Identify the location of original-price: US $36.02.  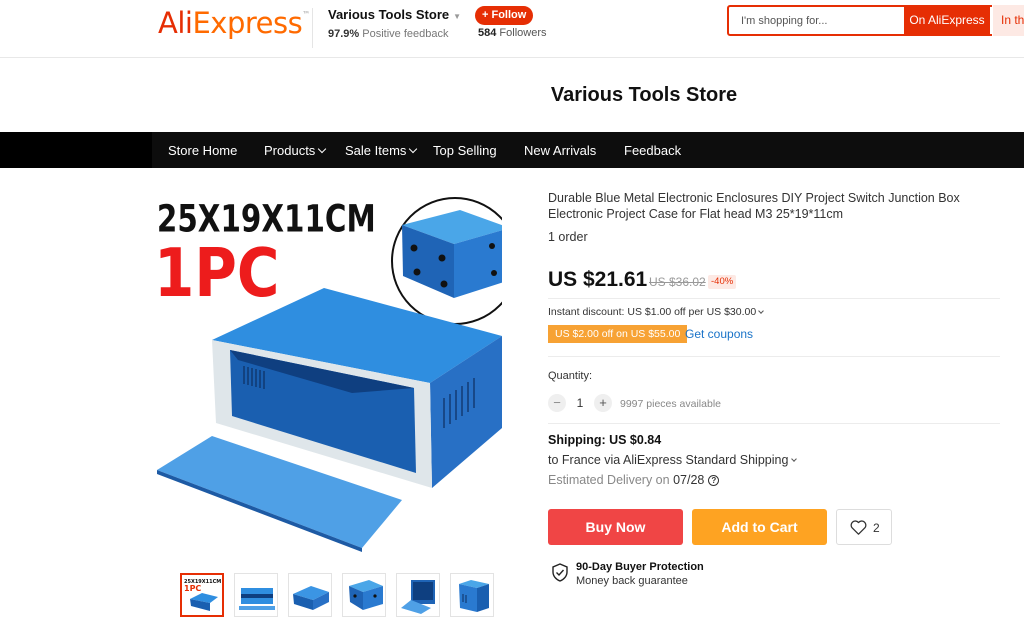
(677, 282).